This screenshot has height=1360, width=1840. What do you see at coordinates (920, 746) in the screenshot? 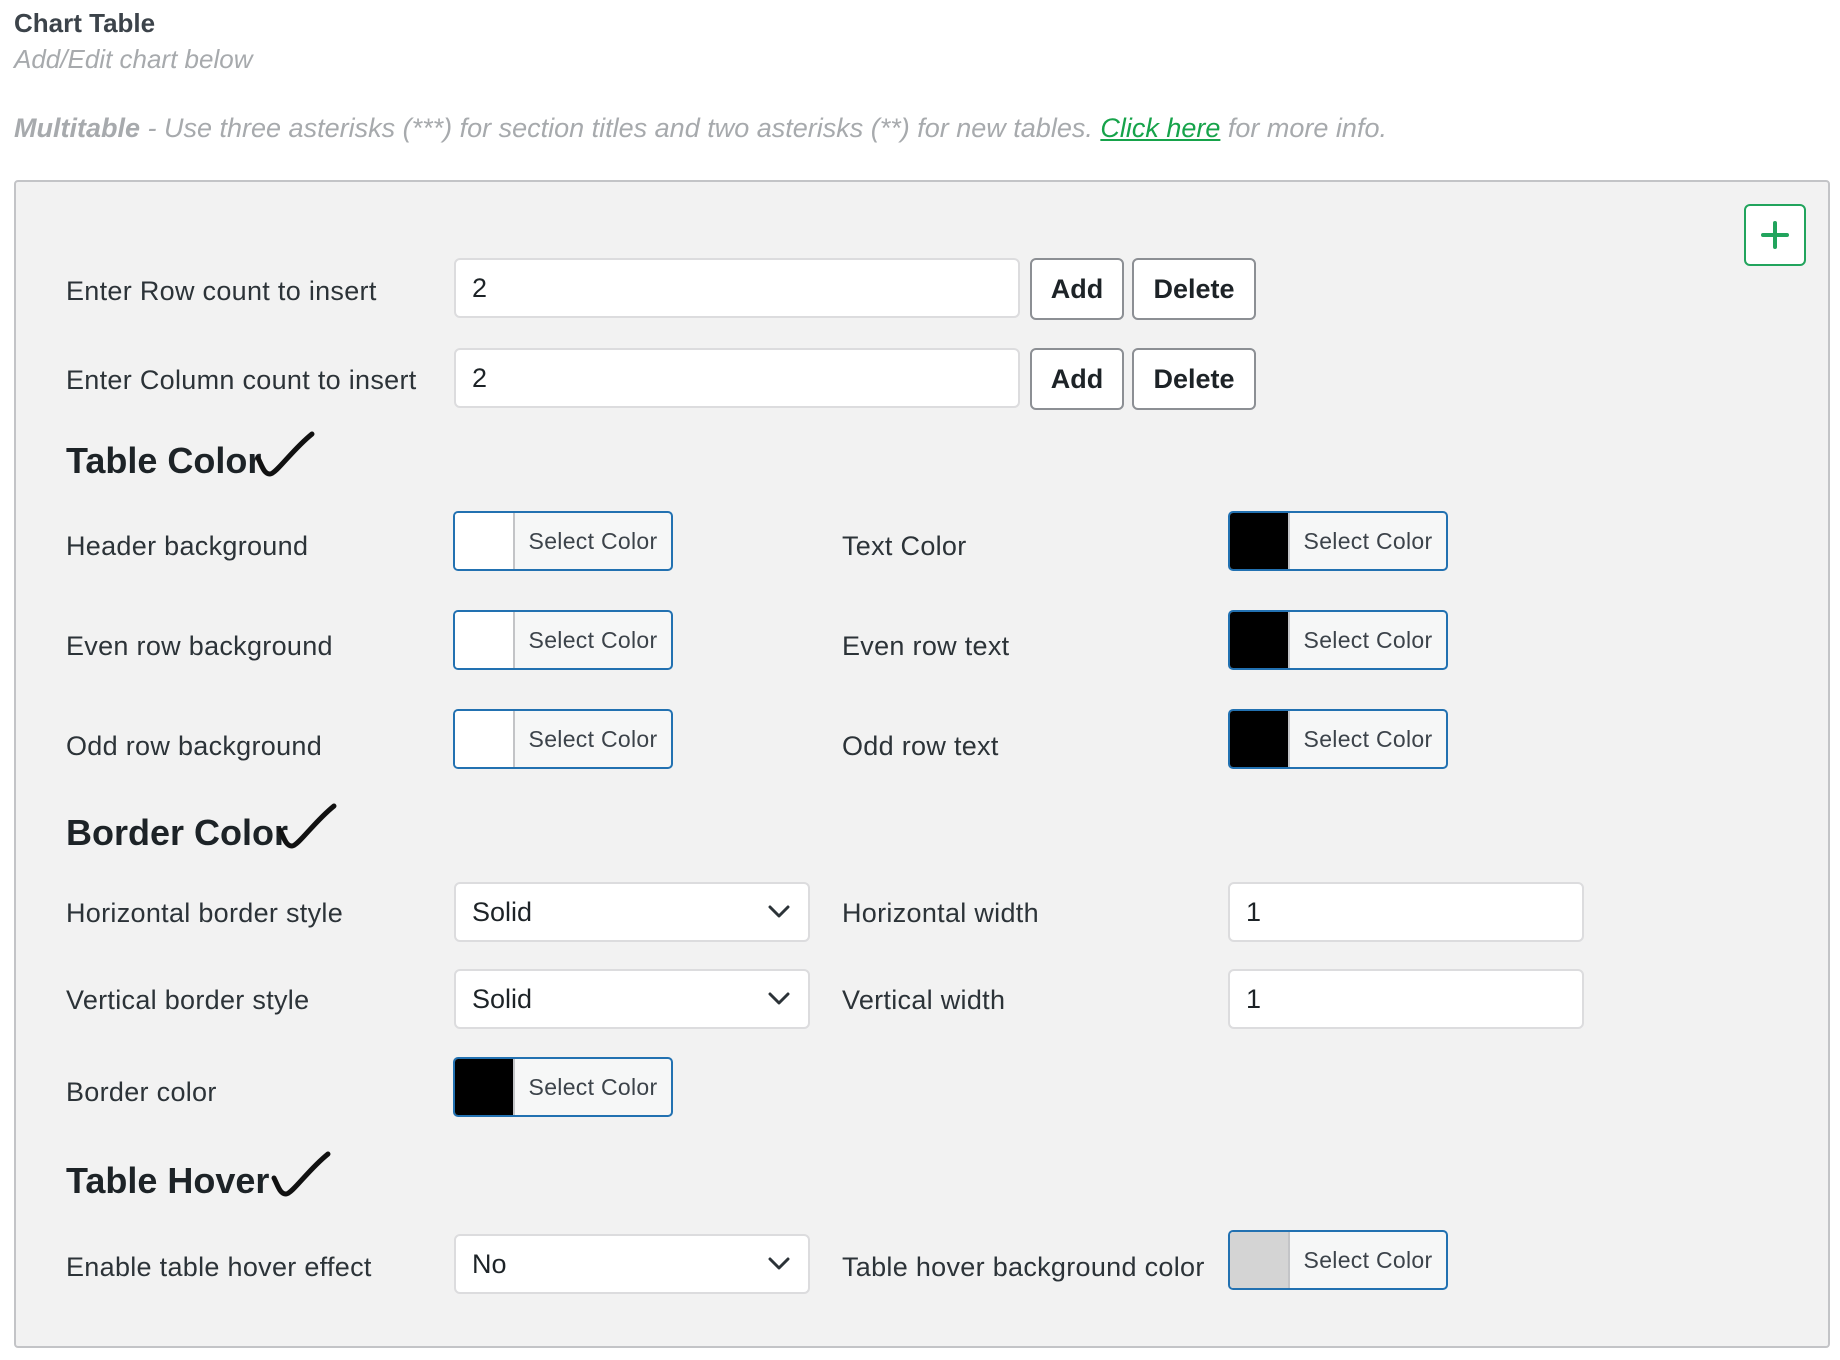
I see `odd-row-text-label: Odd row text` at bounding box center [920, 746].